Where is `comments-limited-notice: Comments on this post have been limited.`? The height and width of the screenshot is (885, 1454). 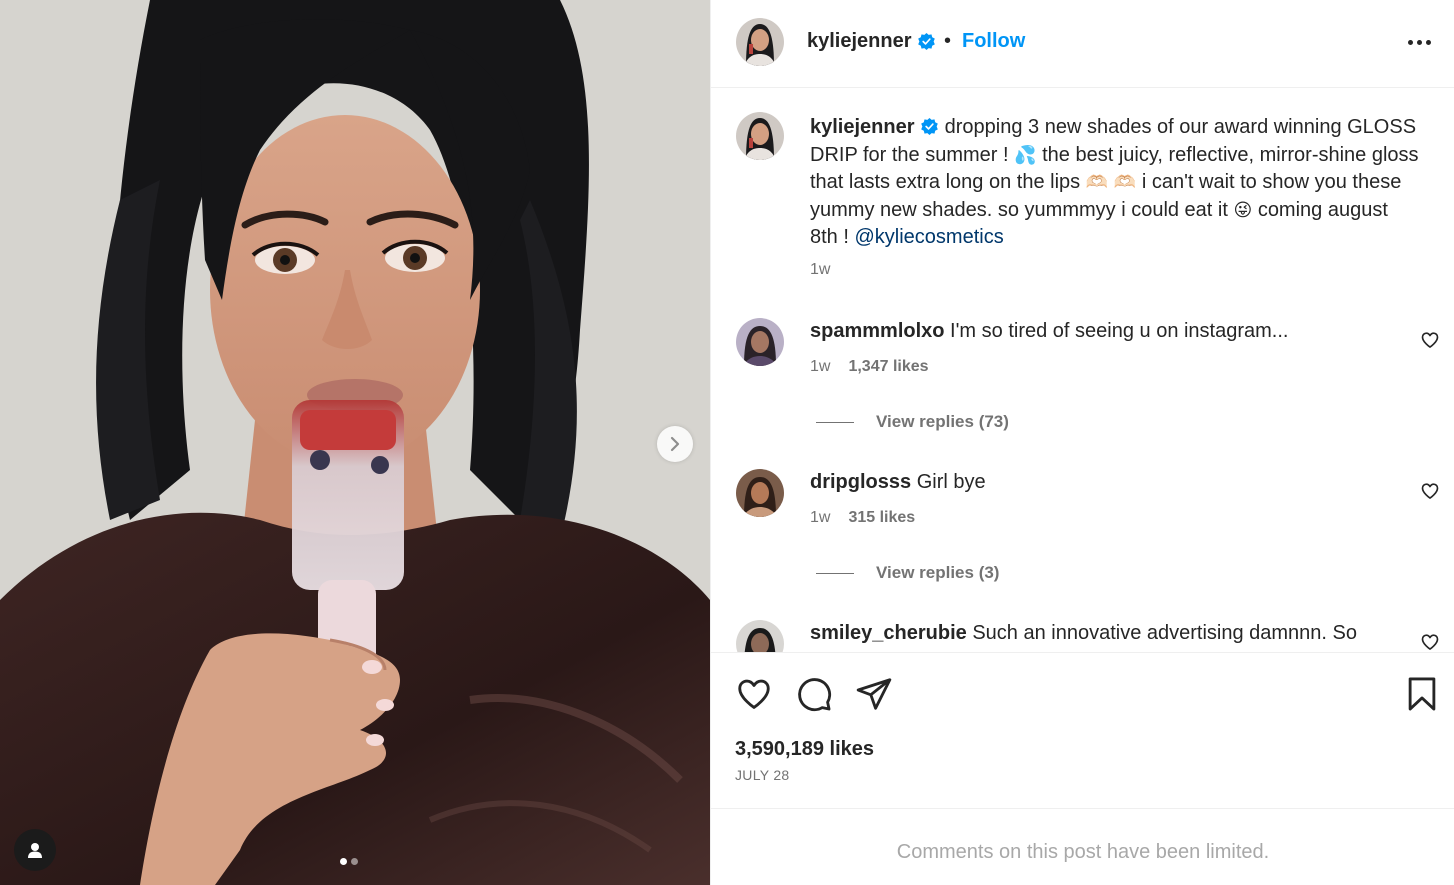 comments-limited-notice: Comments on this post have been limited. is located at coordinates (1083, 852).